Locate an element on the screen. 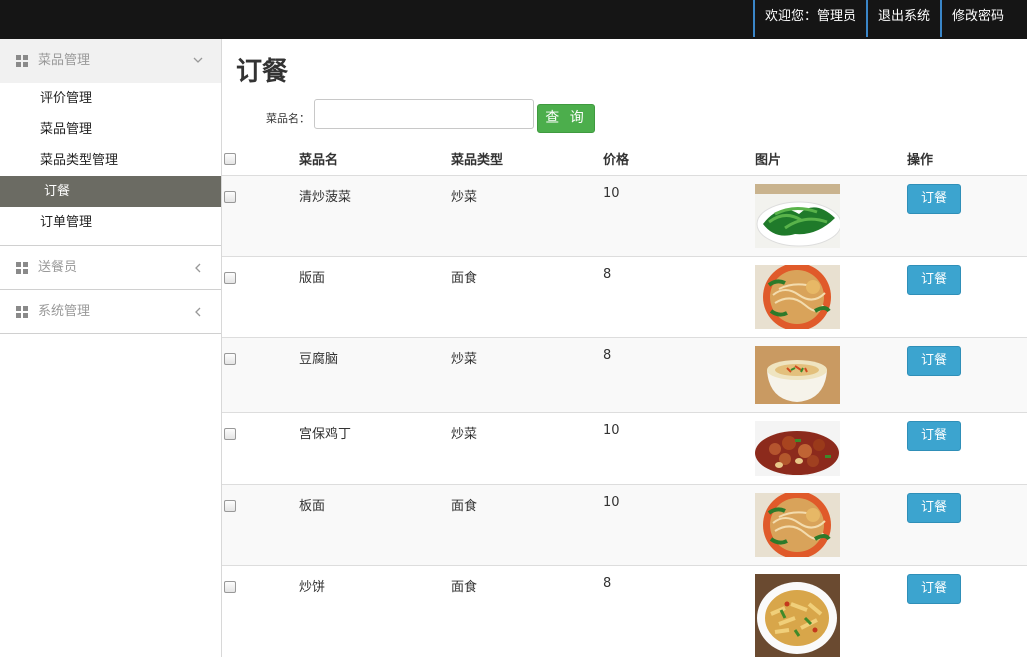 This screenshot has width=1027, height=658. dish-name: 版面 is located at coordinates (312, 278).